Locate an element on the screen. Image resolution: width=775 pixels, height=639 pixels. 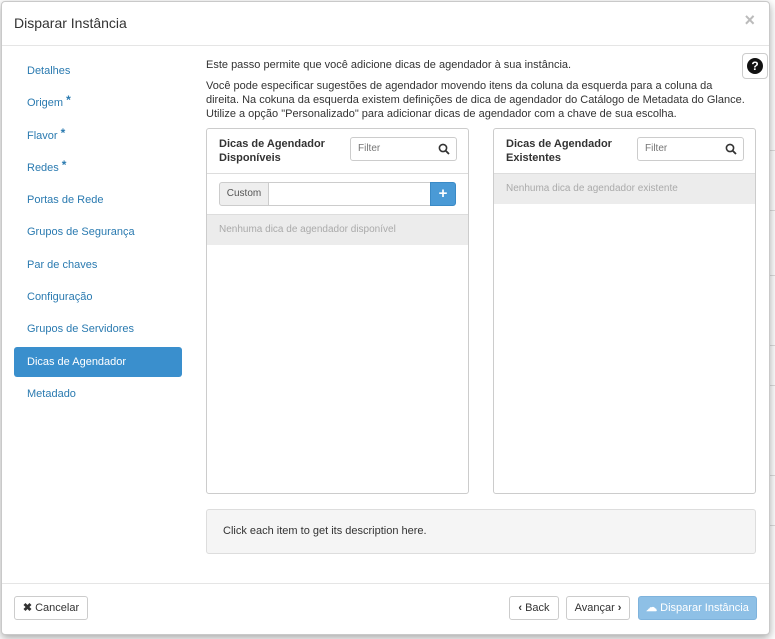
launch-instance-button: ☁ Disparar Instância is located at coordinates (697, 608).